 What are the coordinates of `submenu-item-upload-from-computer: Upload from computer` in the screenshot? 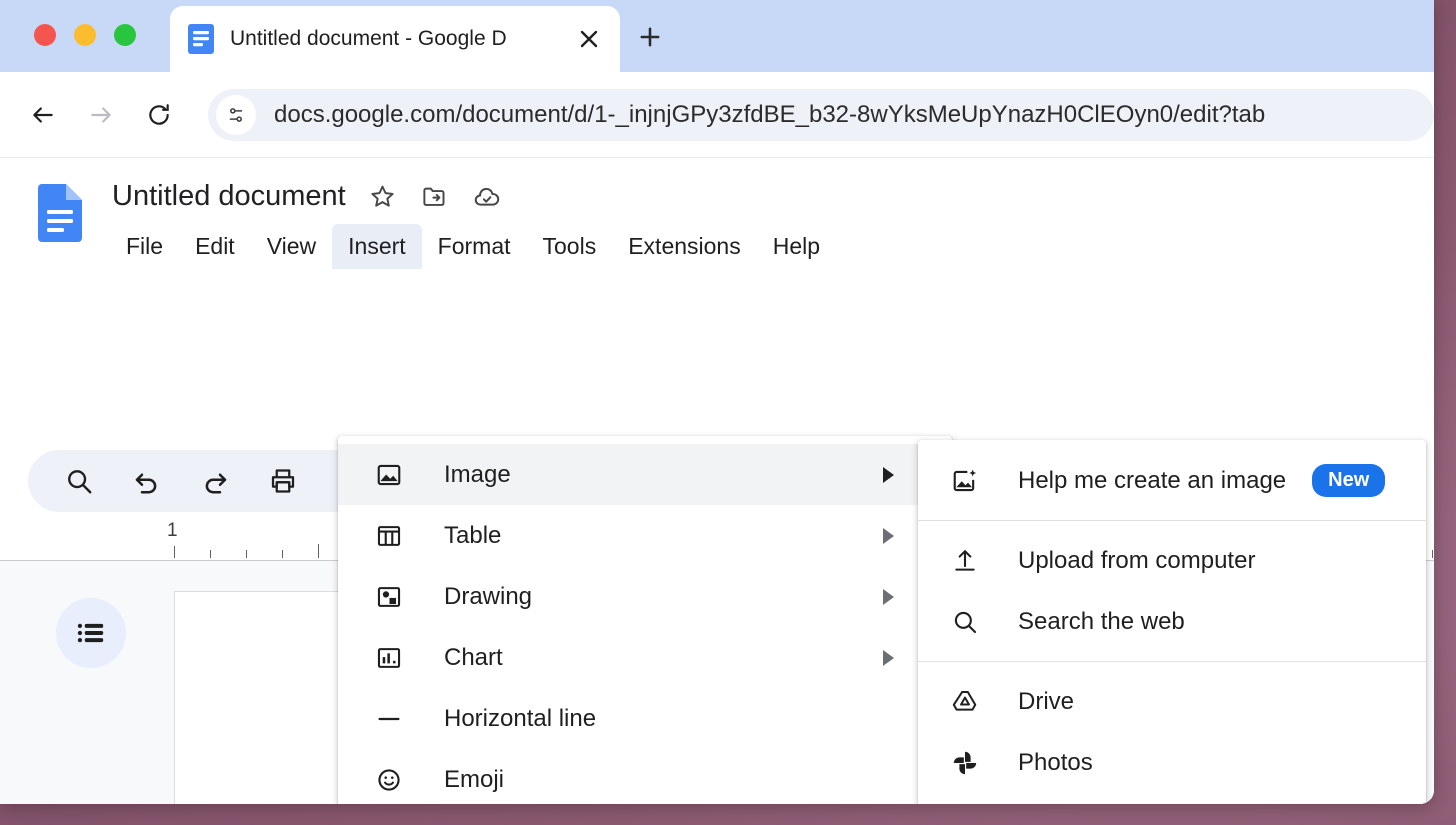 It's located at (1172, 560).